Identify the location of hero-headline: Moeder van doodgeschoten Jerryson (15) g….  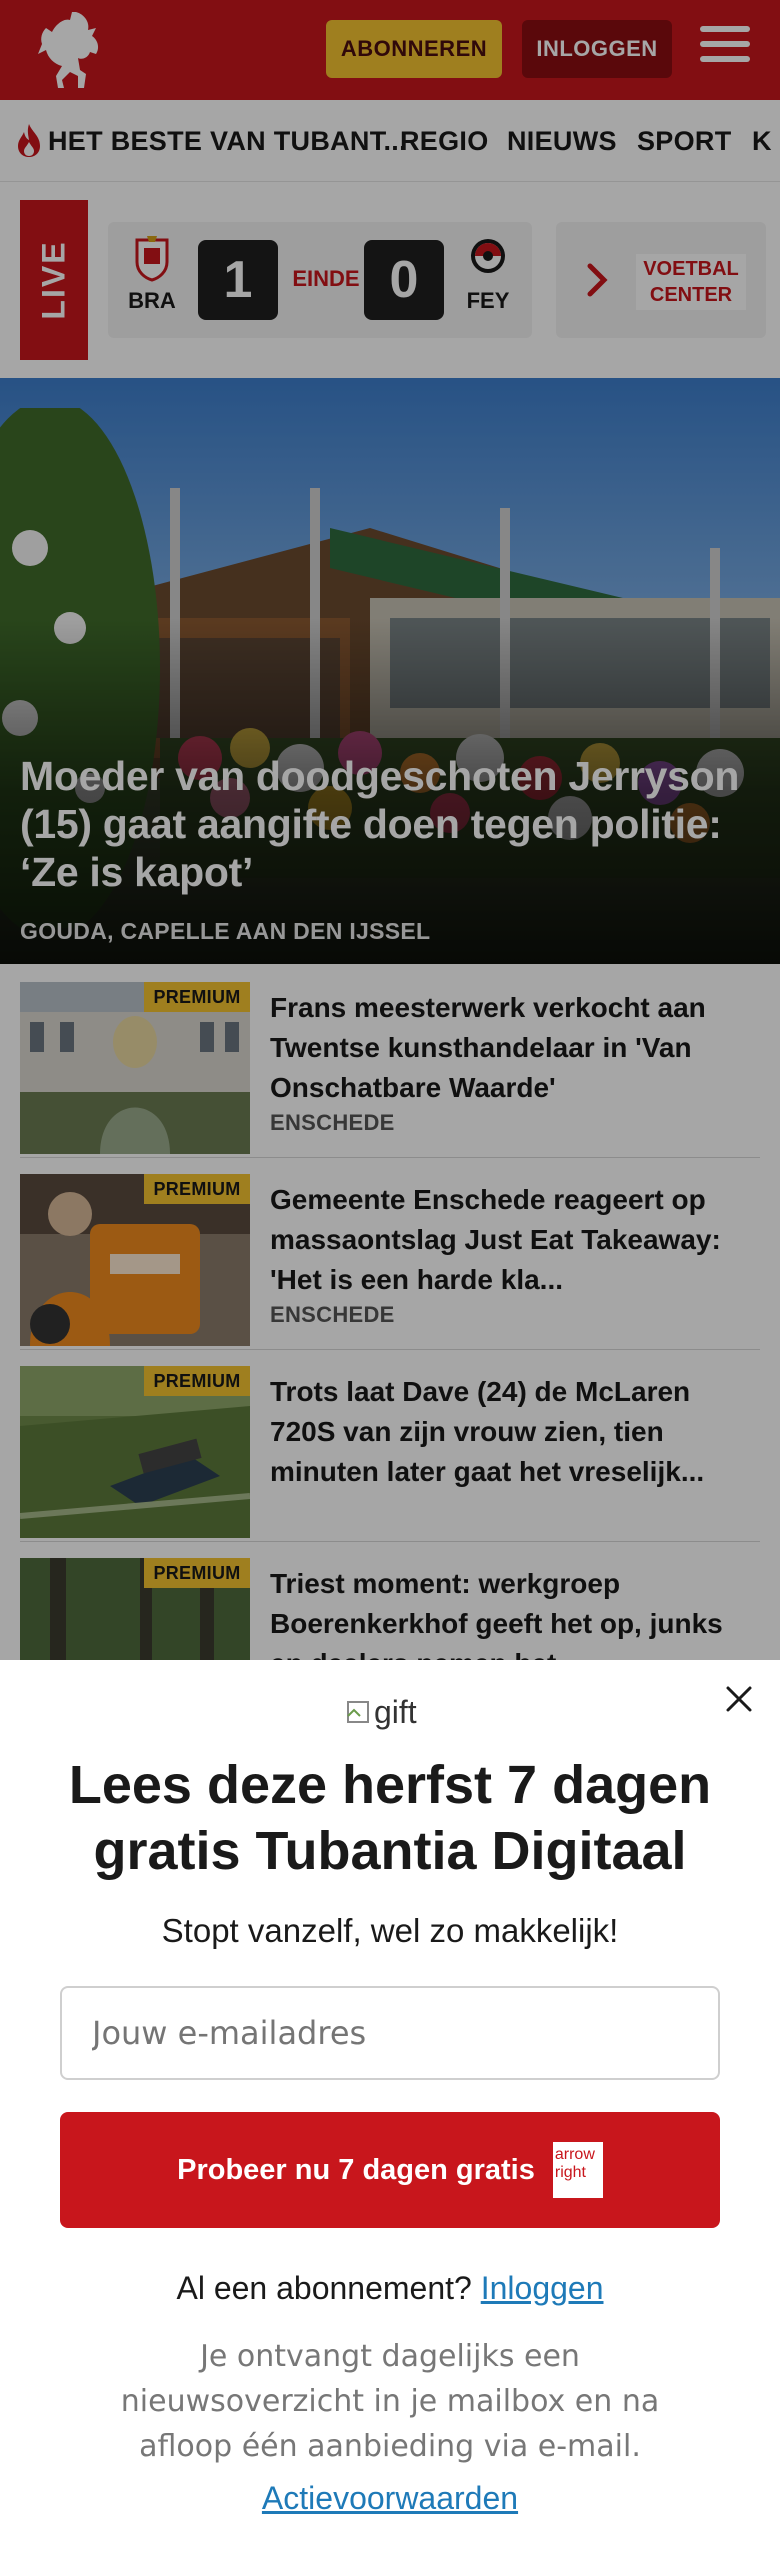
(390, 824).